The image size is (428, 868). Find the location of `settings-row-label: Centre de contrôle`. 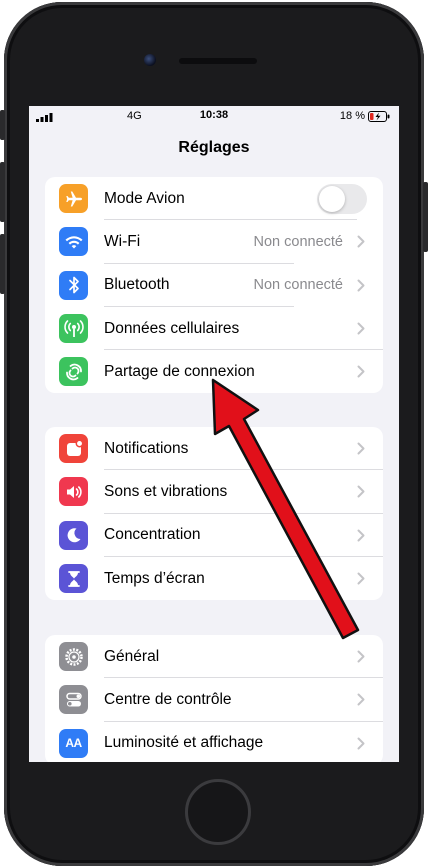

settings-row-label: Centre de contrôle is located at coordinates (243, 700).